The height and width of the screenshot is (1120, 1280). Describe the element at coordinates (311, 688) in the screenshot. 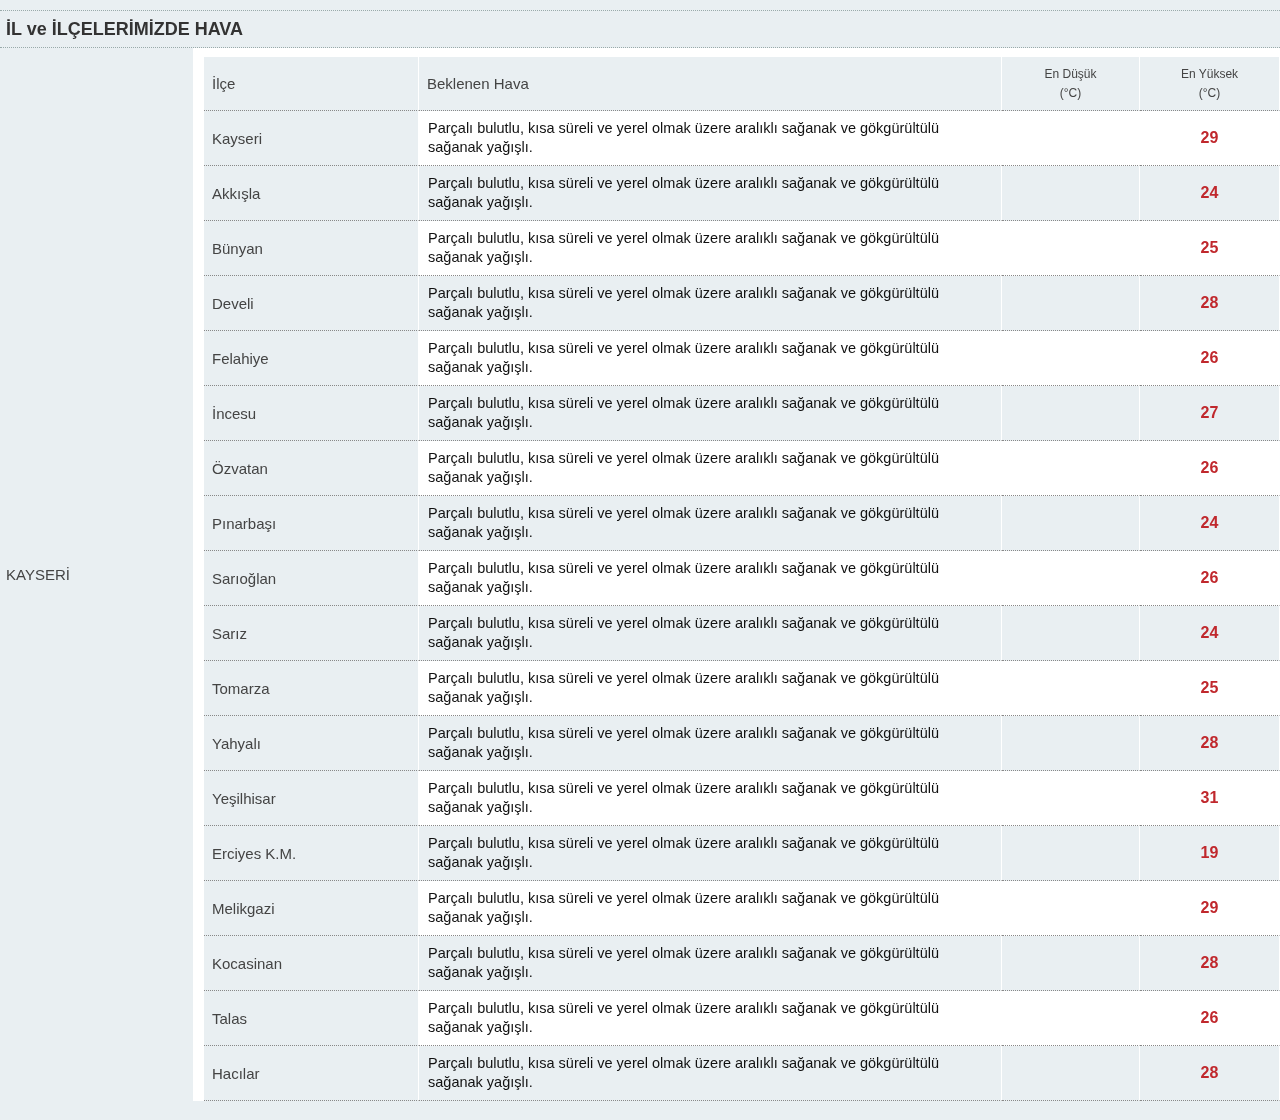

I see `district-cell: Tomarza` at that location.